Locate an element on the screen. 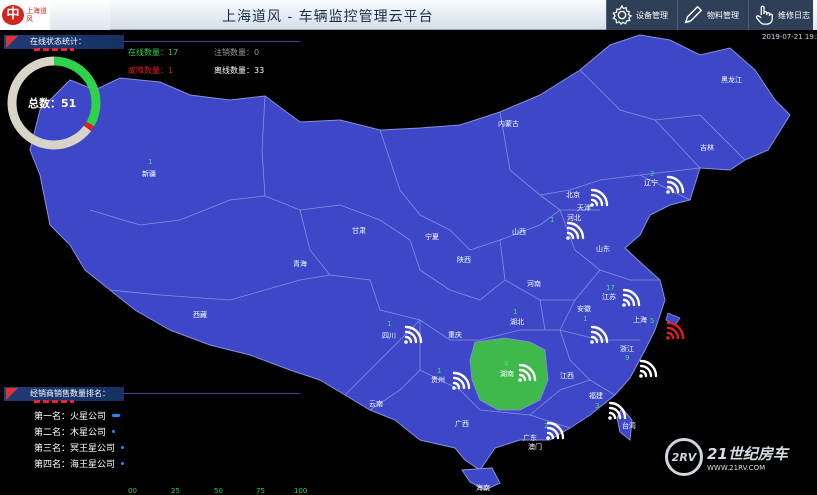 This screenshot has width=817, height=495. vehicle-count: 4 is located at coordinates (506, 364).